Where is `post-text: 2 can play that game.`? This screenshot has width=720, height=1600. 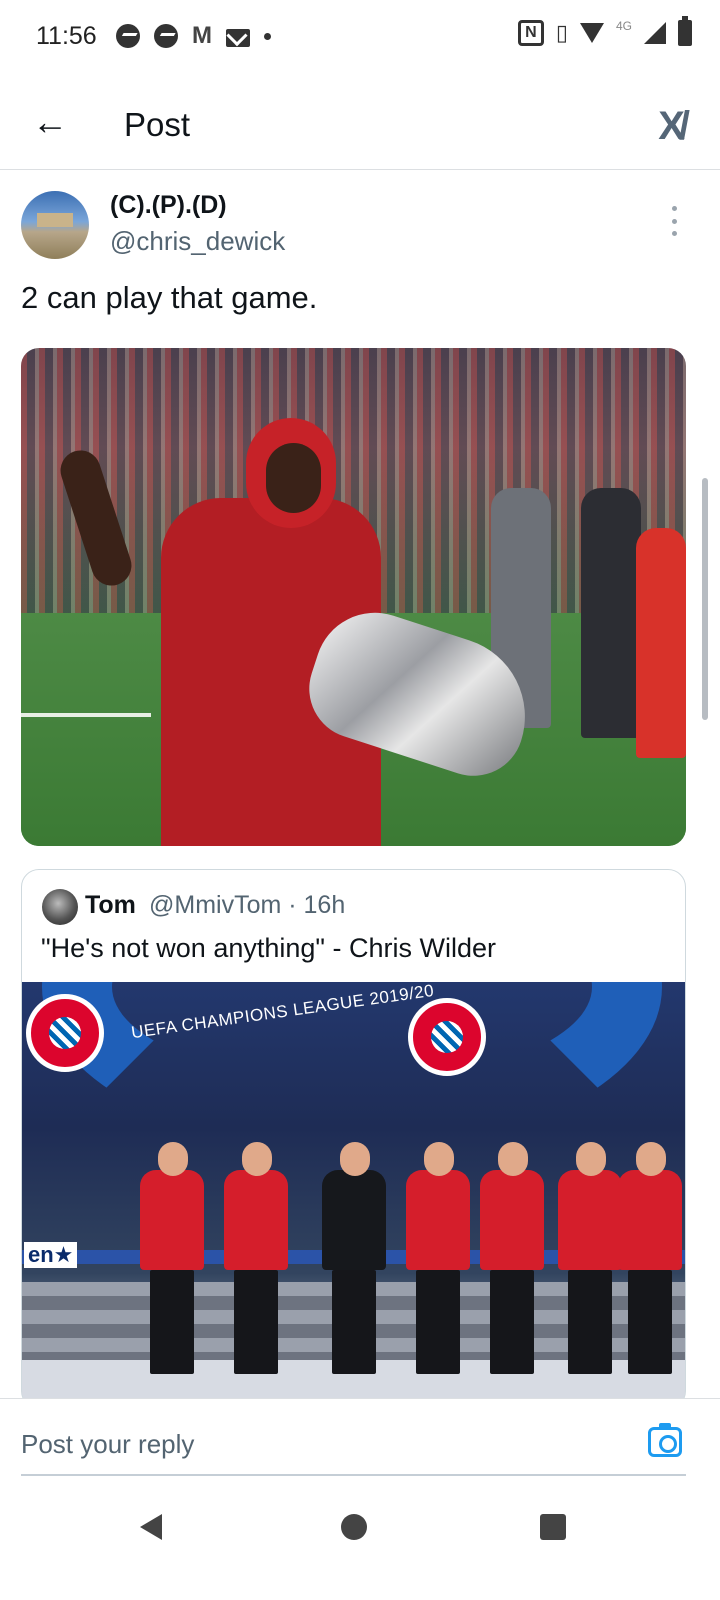 post-text: 2 can play that game. is located at coordinates (169, 297).